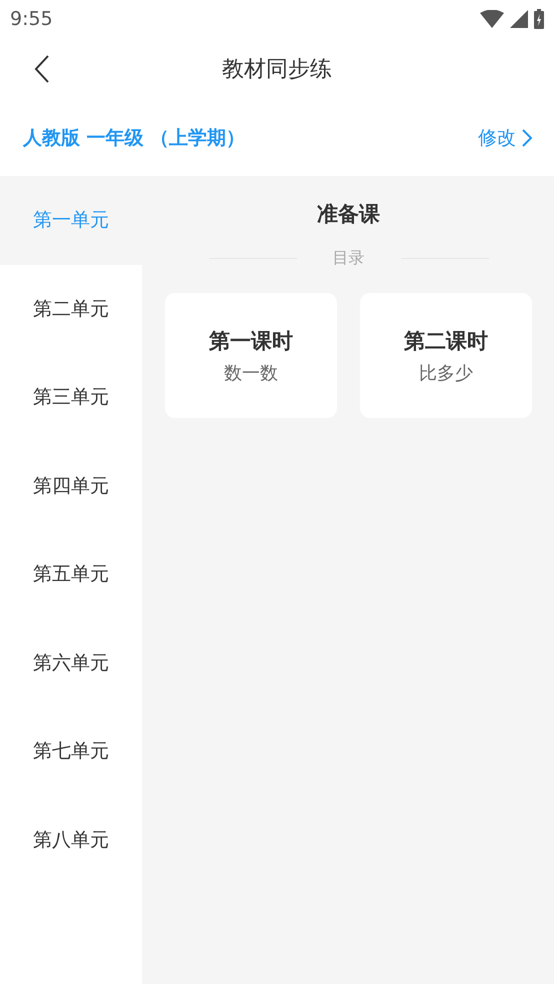 The height and width of the screenshot is (984, 554). I want to click on wifi-icon, so click(492, 19).